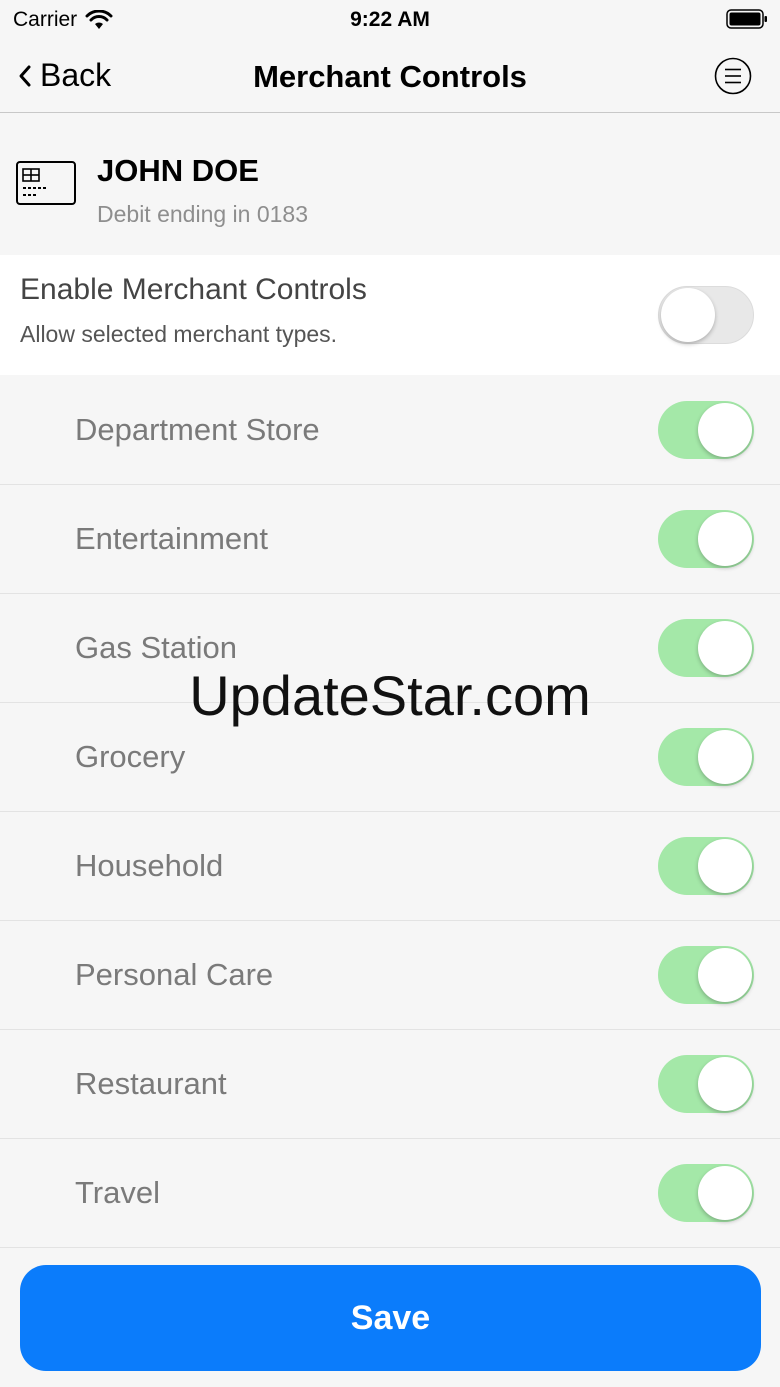  I want to click on merchant-label: Gas Station, so click(156, 647).